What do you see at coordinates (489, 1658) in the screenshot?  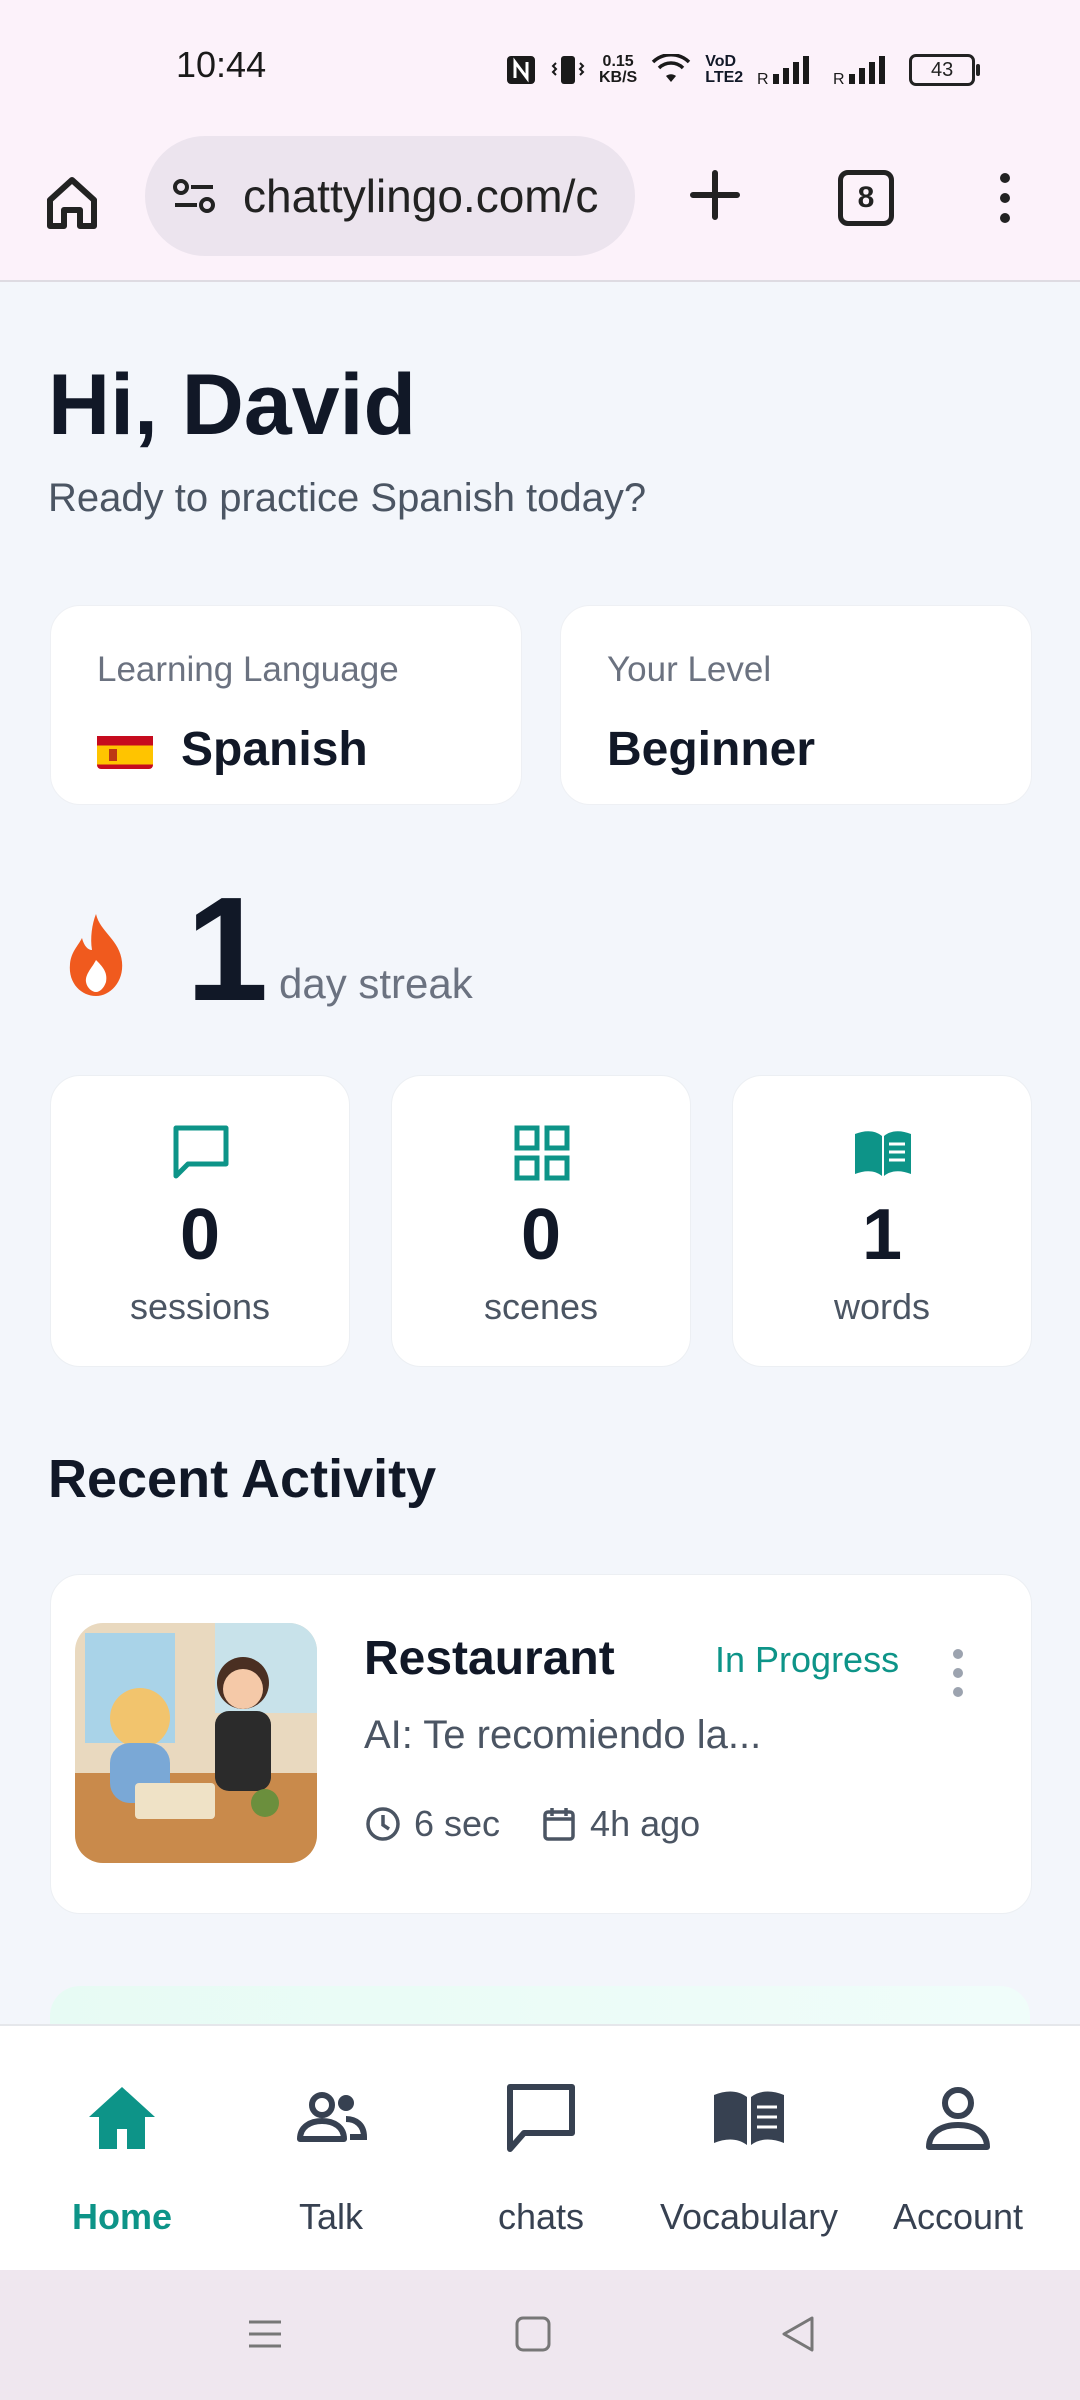 I see `activity-title: Restaurant` at bounding box center [489, 1658].